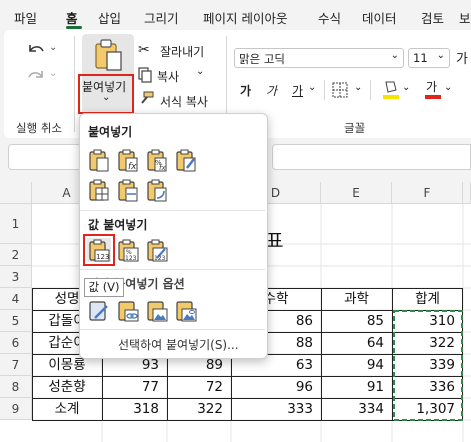 Image resolution: width=471 pixels, height=442 pixels. I want to click on subtotal-cell: 322, so click(199, 409).